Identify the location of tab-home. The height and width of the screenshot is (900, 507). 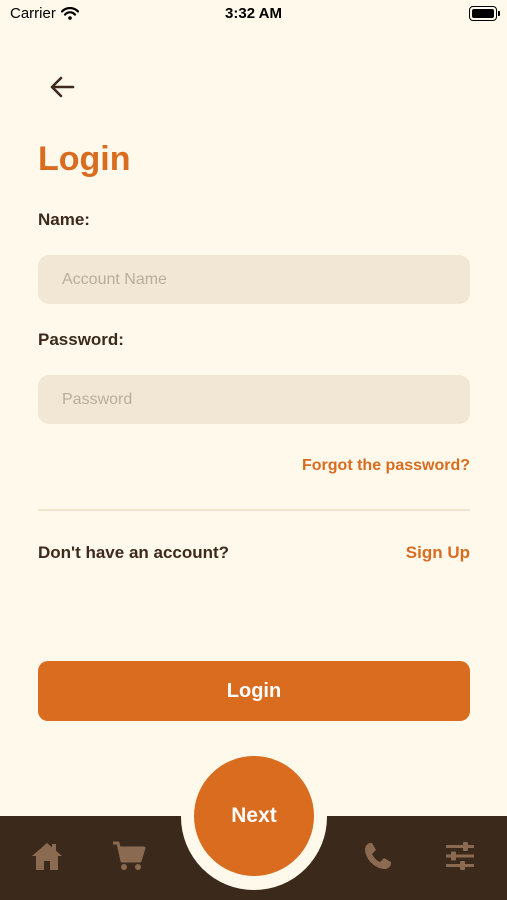
(47, 856).